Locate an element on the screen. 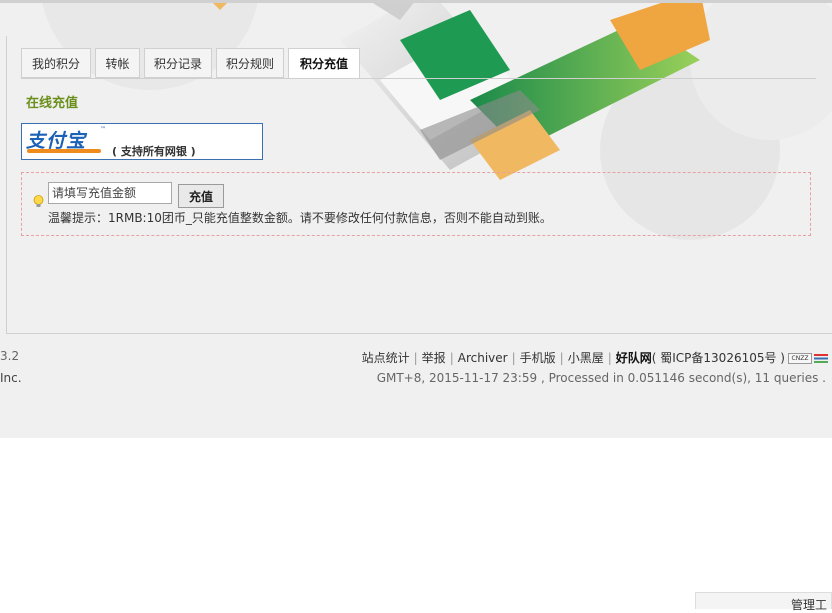 This screenshot has width=832, height=613. top-divider is located at coordinates (416, 1).